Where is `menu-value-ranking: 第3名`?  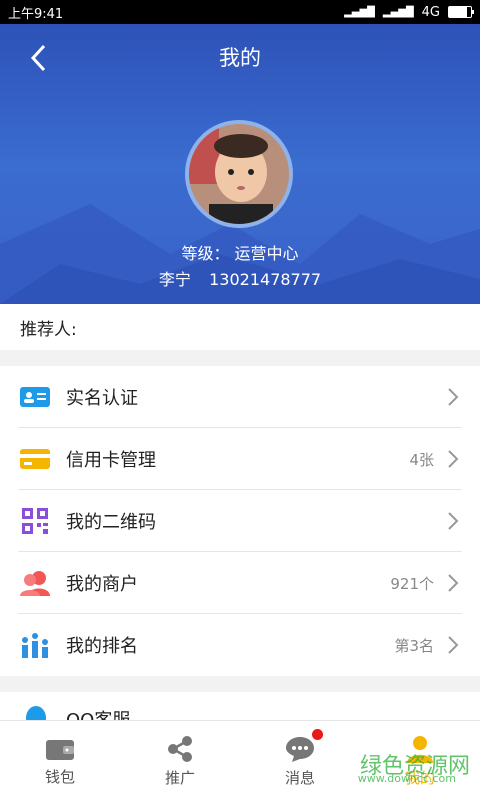 menu-value-ranking: 第3名 is located at coordinates (414, 645).